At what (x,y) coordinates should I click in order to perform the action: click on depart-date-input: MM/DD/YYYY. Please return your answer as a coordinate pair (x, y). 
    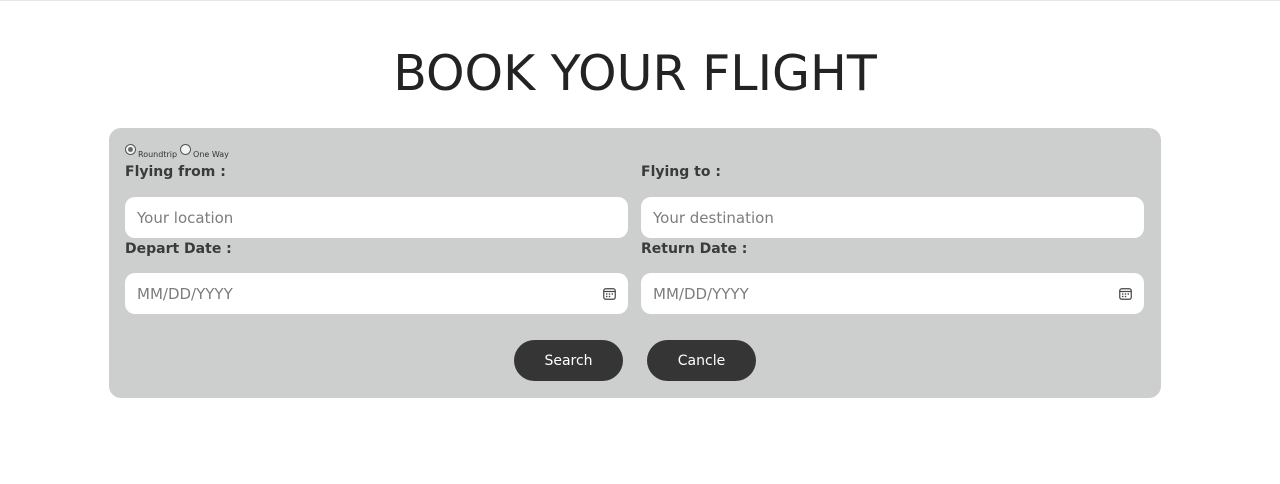
    Looking at the image, I should click on (376, 293).